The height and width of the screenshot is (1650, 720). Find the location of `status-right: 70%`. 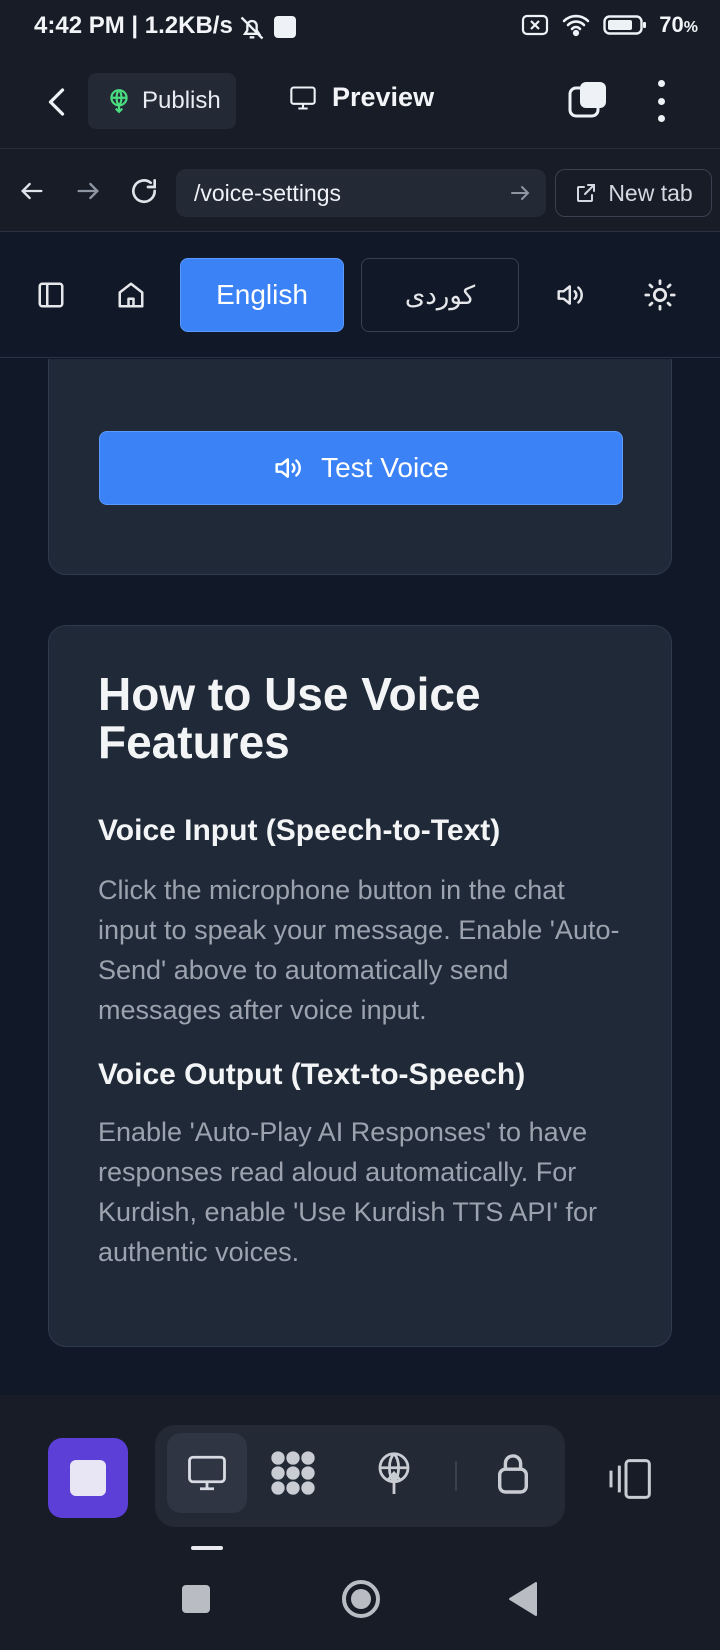

status-right: 70% is located at coordinates (609, 25).